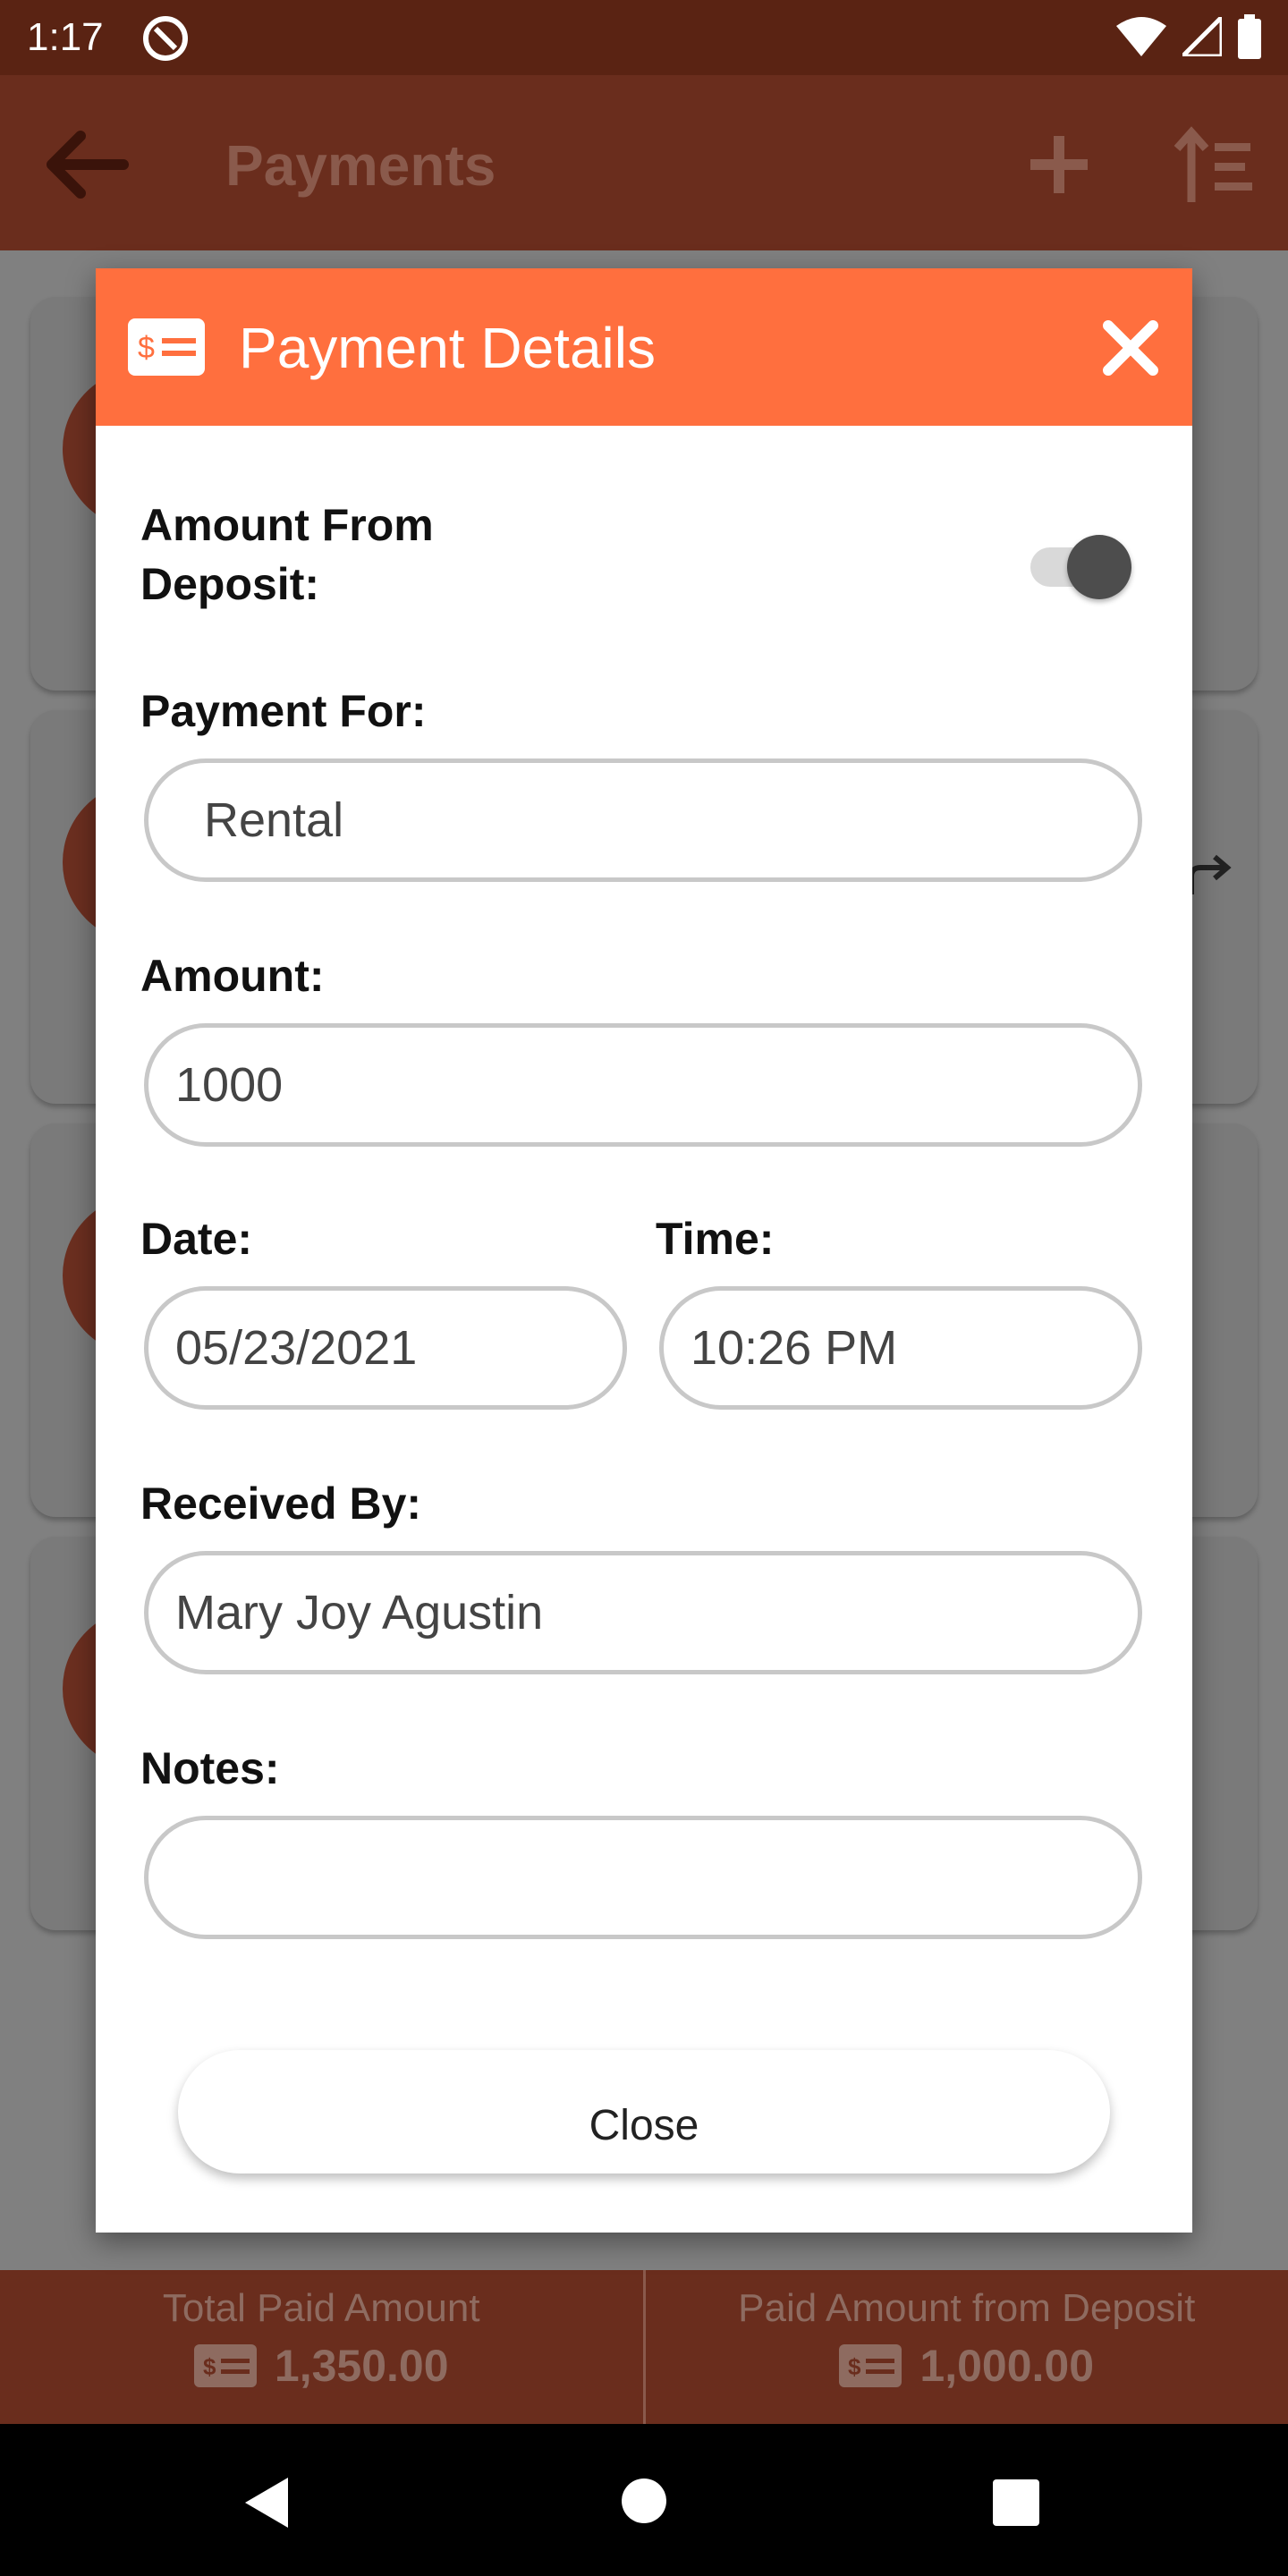 The width and height of the screenshot is (1288, 2576). I want to click on page-title: Payments, so click(360, 165).